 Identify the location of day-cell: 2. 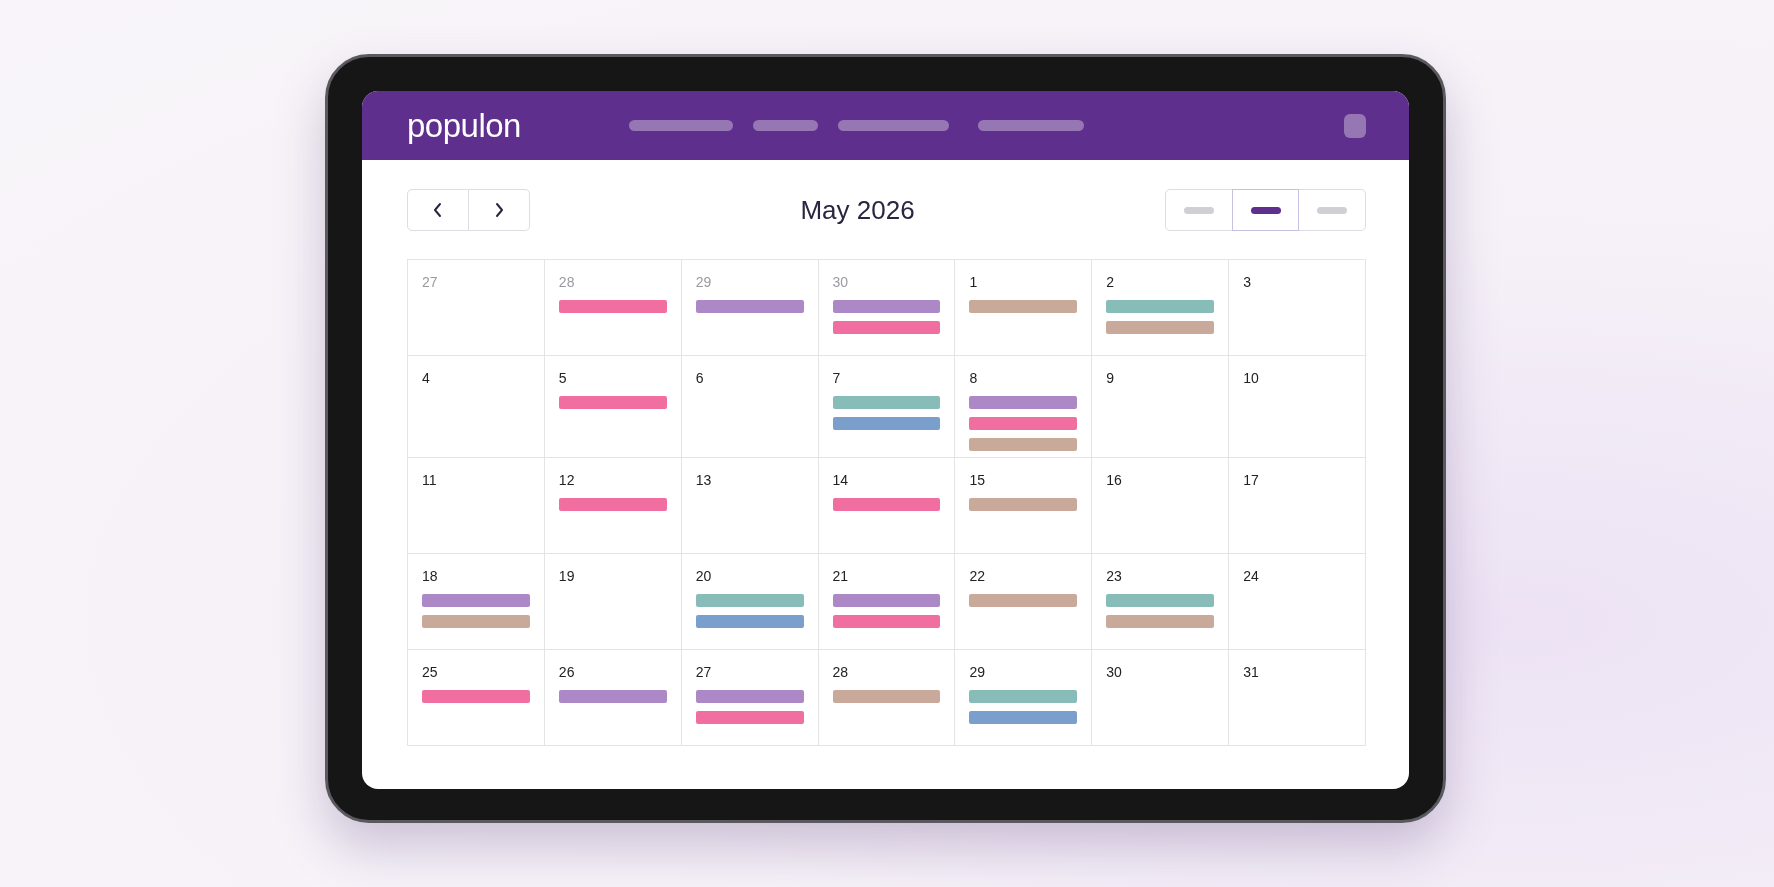
(1161, 308).